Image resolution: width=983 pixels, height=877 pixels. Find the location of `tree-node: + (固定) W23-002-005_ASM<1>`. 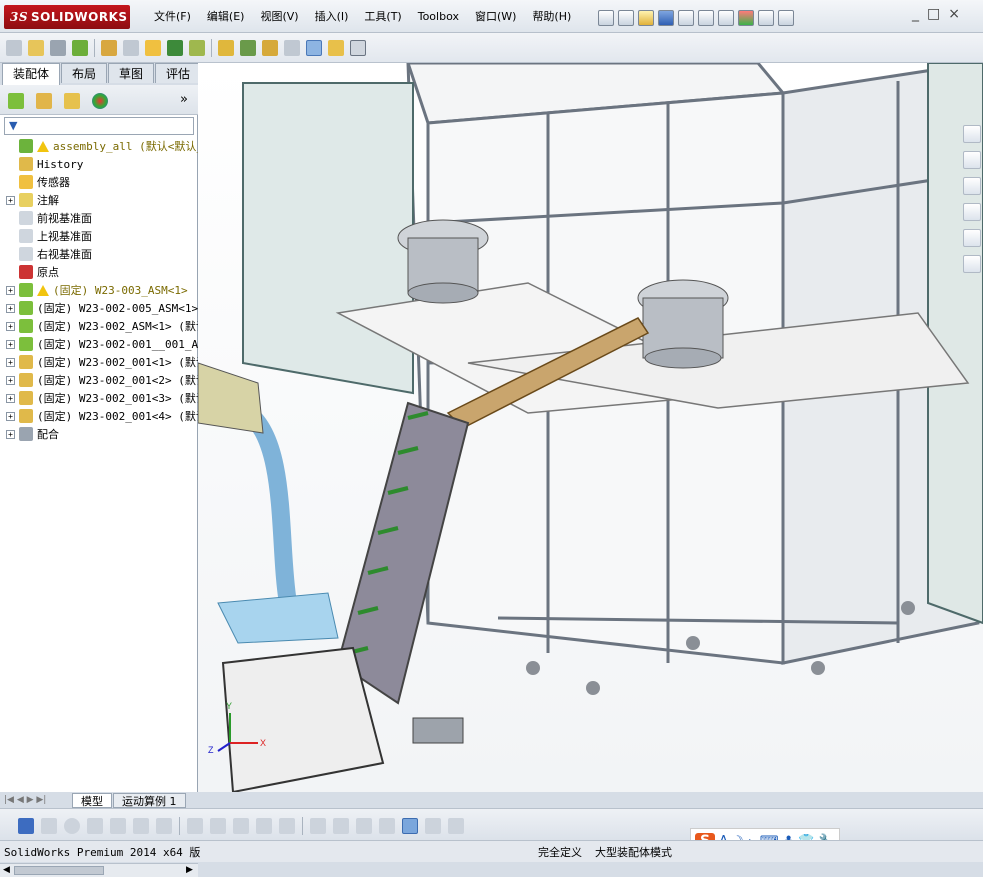

tree-node: + (固定) W23-002-005_ASM<1> is located at coordinates (99, 308).